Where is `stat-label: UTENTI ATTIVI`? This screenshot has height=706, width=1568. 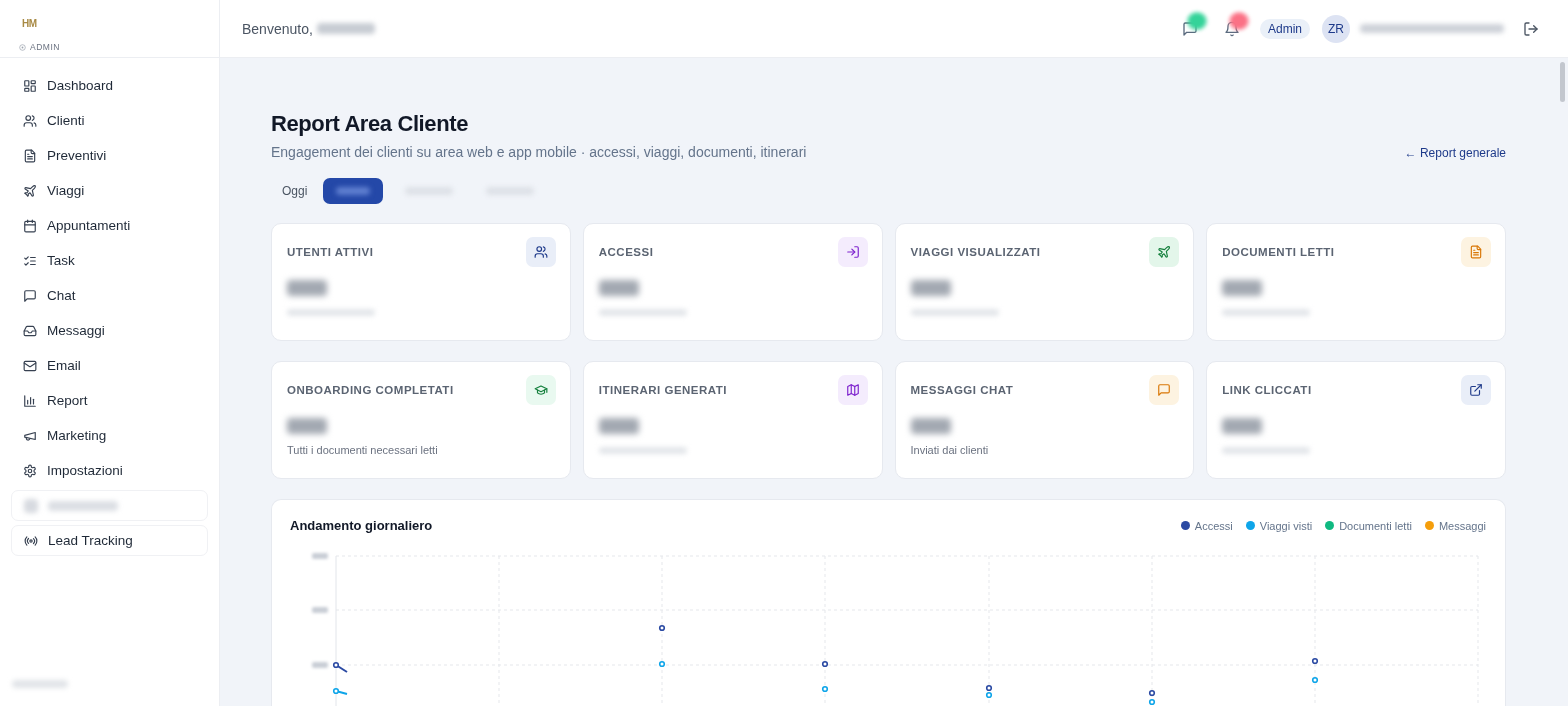 stat-label: UTENTI ATTIVI is located at coordinates (330, 252).